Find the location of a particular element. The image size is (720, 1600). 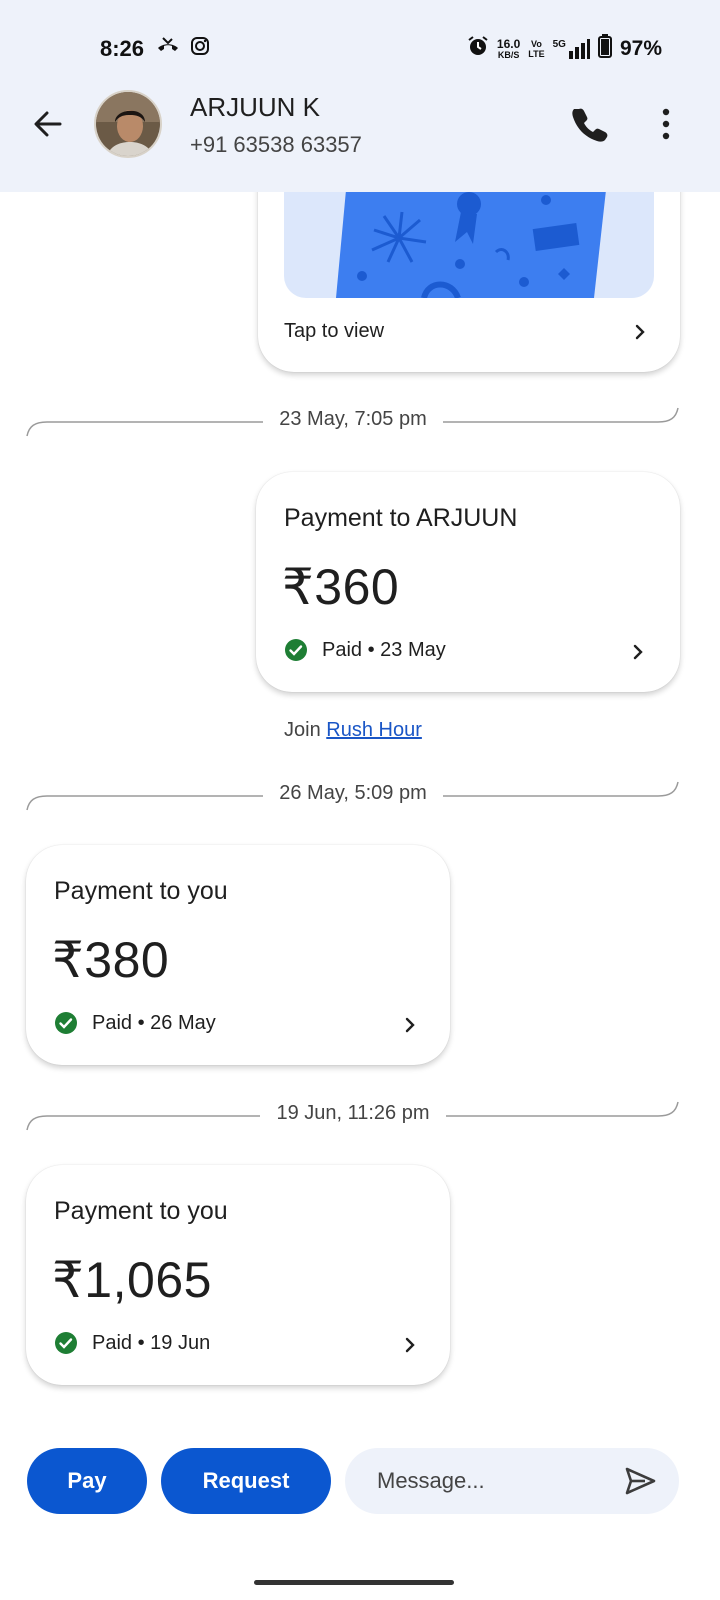

status-right: 16.0 KB/S Vo LTE 5G 97% is located at coordinates (564, 49).